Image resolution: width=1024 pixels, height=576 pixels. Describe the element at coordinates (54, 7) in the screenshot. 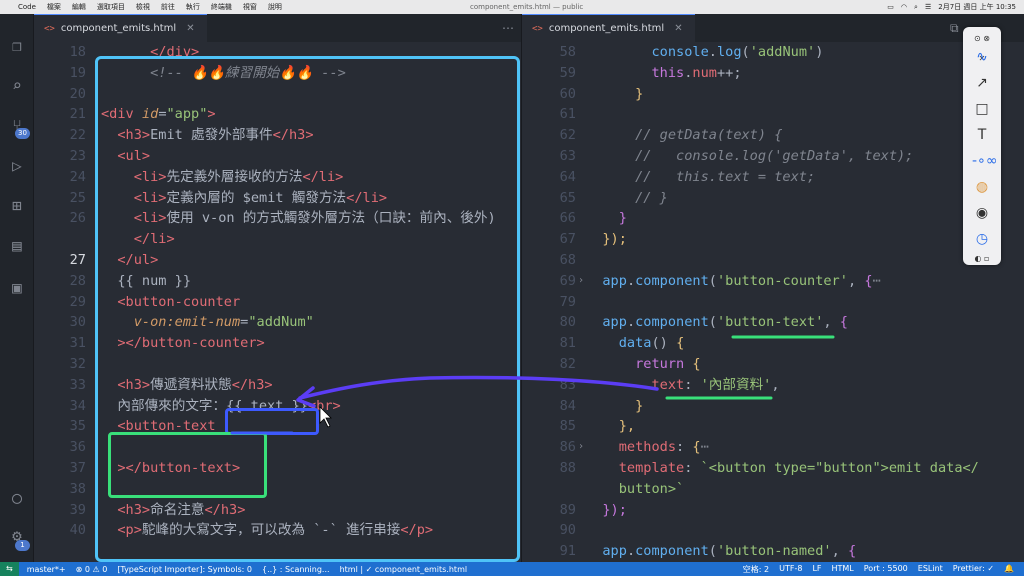

I see `menu-item-file: 檔案` at that location.